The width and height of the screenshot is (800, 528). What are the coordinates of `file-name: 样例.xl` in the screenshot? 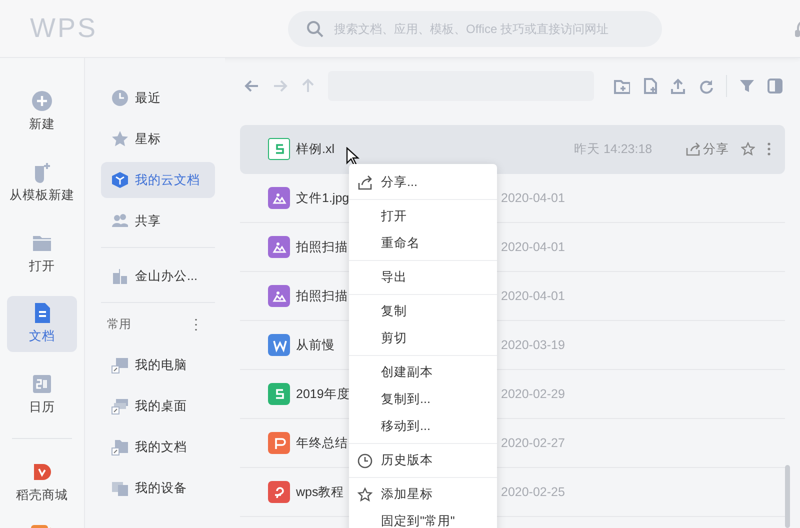 It's located at (315, 149).